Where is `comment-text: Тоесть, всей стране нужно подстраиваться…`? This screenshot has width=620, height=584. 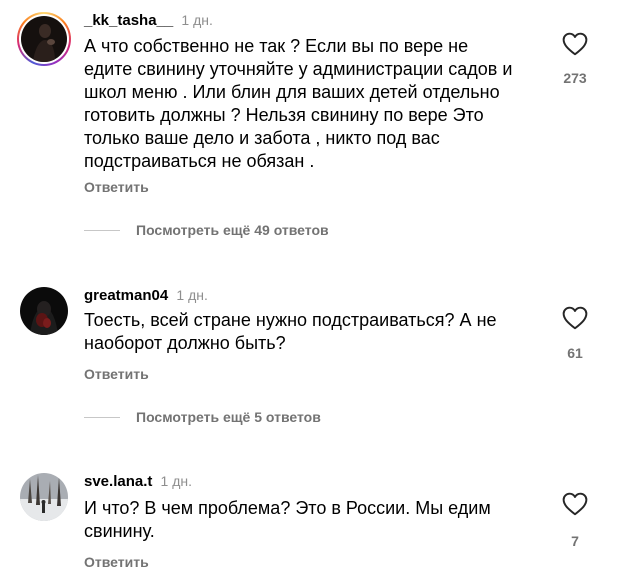
comment-text: Тоесть, всей стране нужно подстраиваться… is located at coordinates (290, 331).